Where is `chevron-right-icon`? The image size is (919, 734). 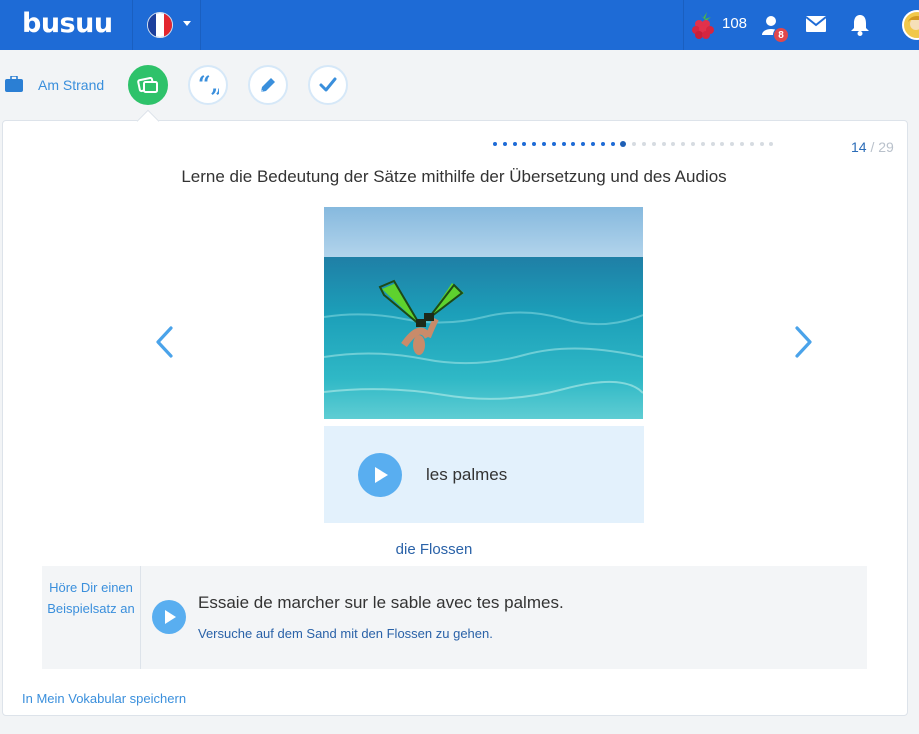
chevron-right-icon is located at coordinates (803, 342).